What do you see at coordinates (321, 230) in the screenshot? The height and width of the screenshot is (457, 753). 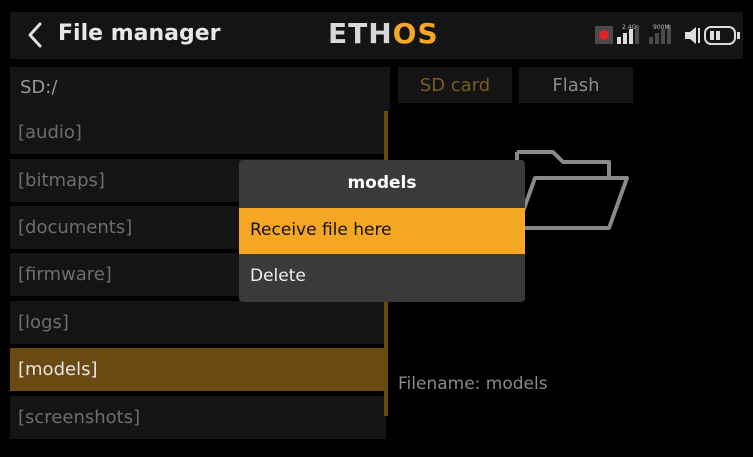 I see `menu-item-label: Receive file here` at bounding box center [321, 230].